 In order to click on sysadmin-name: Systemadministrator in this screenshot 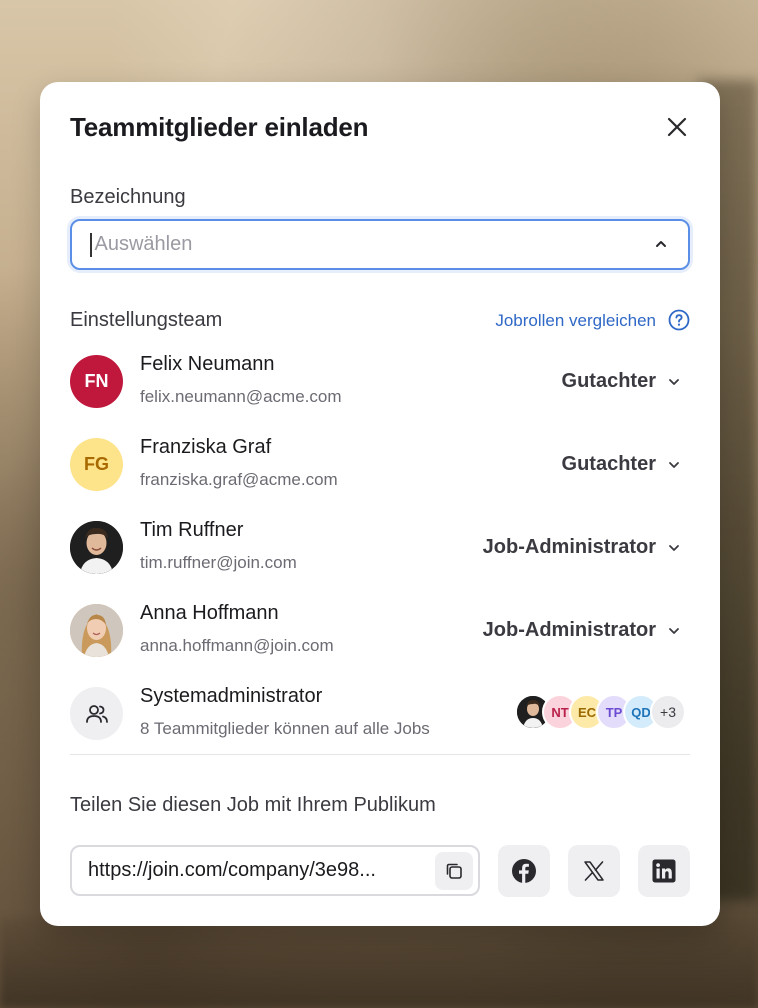, I will do `click(231, 696)`.